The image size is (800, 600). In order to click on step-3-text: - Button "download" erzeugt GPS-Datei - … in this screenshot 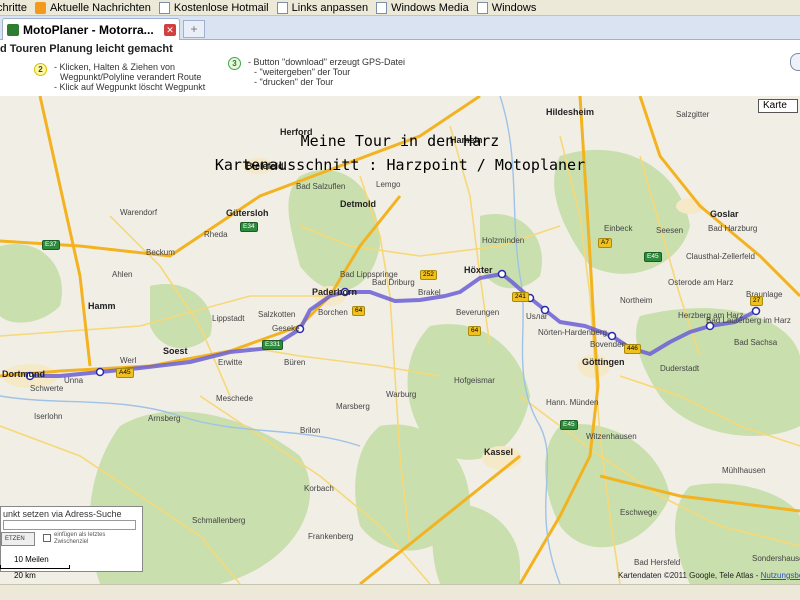, I will do `click(326, 72)`.